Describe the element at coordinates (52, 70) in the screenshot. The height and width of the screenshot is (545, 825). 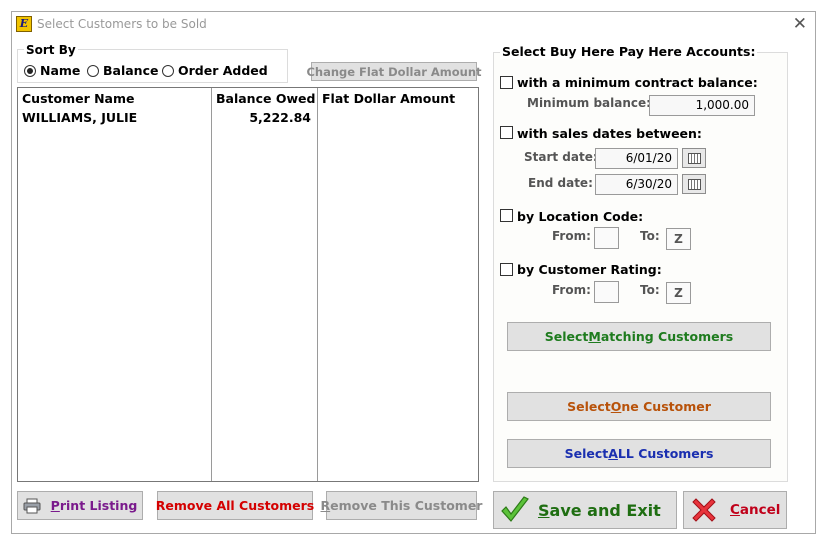
I see `sort-option-name: Name` at that location.